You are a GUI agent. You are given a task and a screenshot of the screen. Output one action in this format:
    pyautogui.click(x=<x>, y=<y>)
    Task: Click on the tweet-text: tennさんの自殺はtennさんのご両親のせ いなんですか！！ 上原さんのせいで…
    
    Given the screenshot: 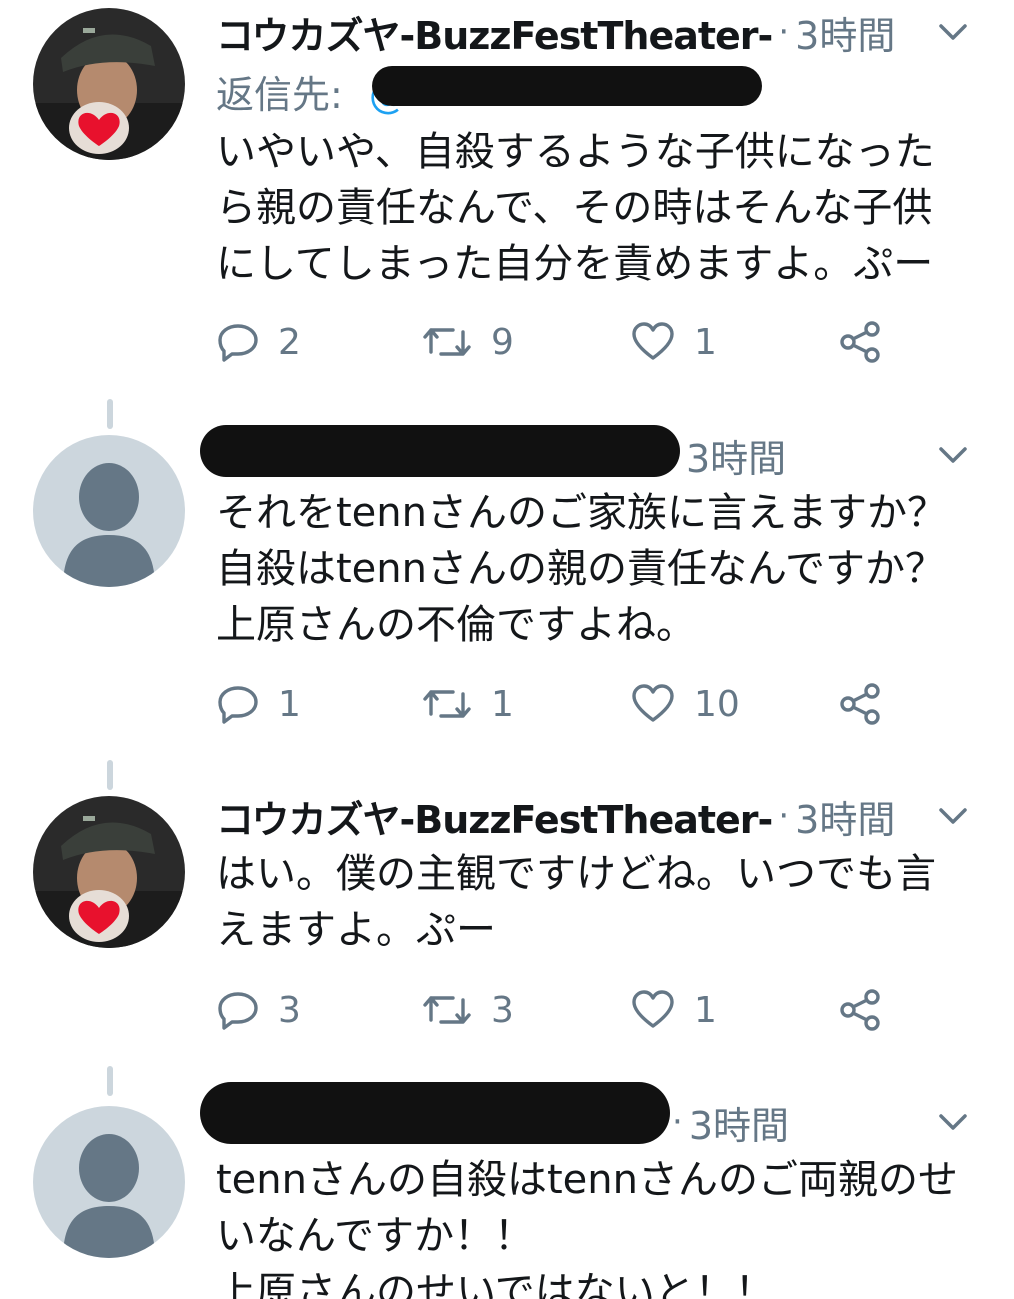 What is the action you would take?
    pyautogui.click(x=601, y=1225)
    